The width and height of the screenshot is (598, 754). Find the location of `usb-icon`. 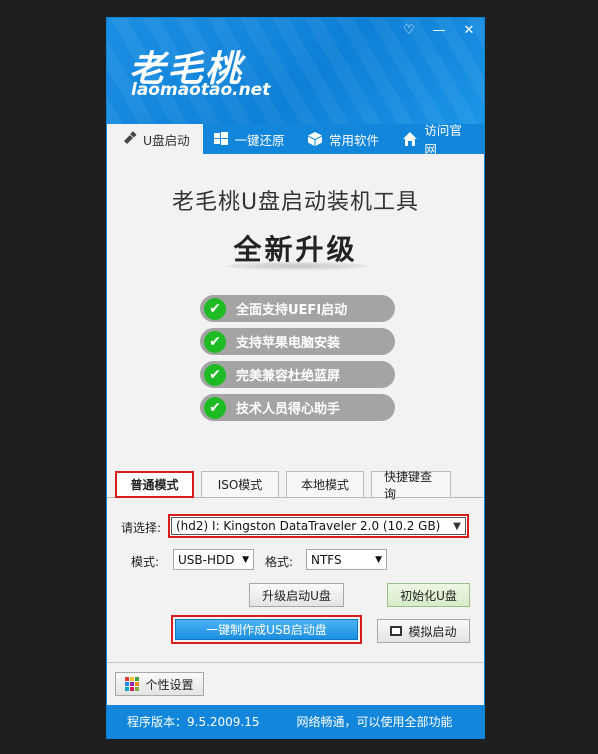

usb-icon is located at coordinates (130, 137).